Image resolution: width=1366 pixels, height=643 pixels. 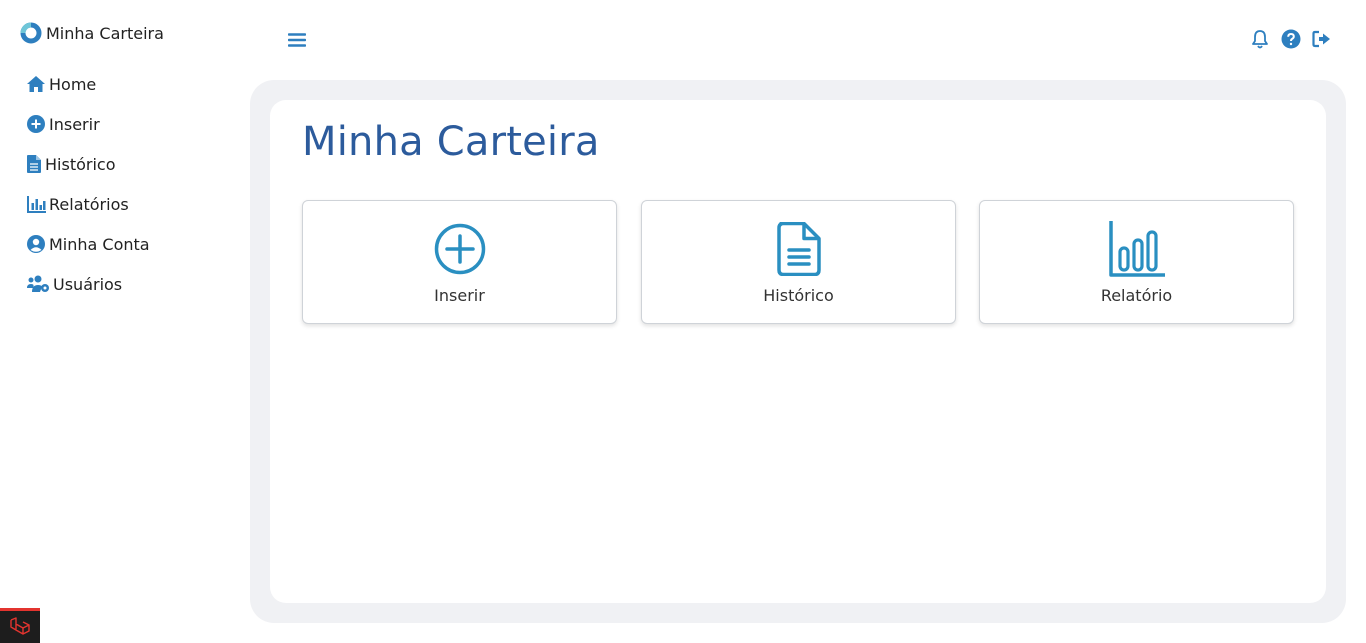 I want to click on user-circle-icon, so click(x=36, y=244).